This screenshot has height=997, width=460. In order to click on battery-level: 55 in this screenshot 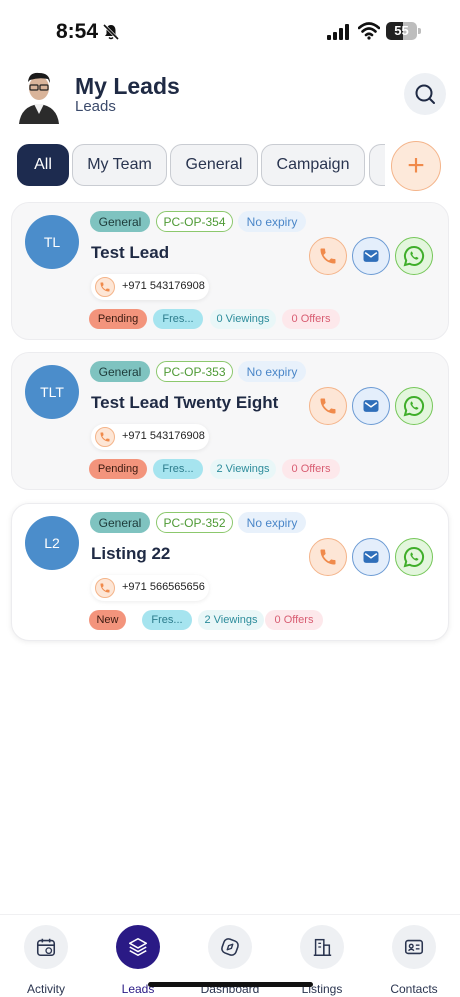, I will do `click(401, 30)`.